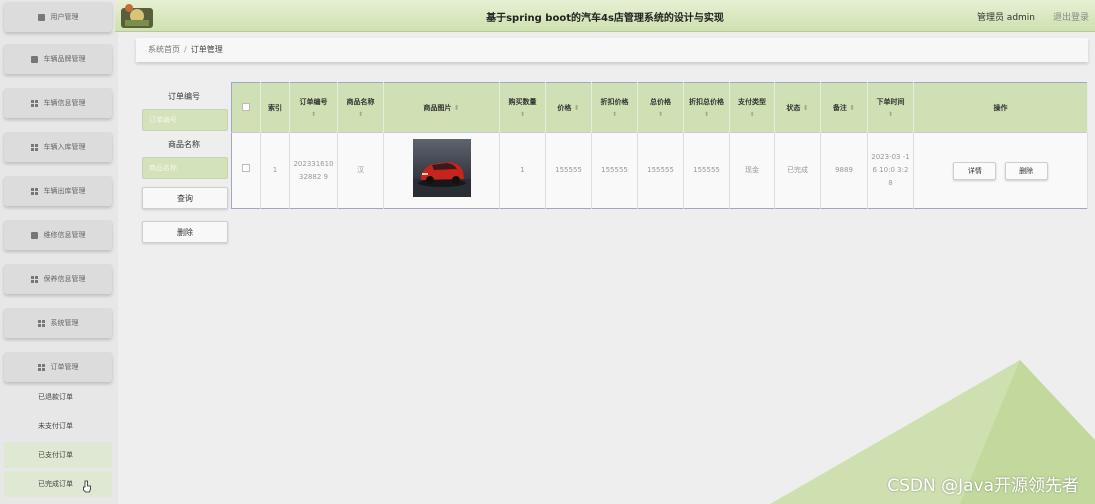 This screenshot has width=1095, height=504. Describe the element at coordinates (58, 455) in the screenshot. I see `sub-item-paid-orders: 已支付订单` at that location.